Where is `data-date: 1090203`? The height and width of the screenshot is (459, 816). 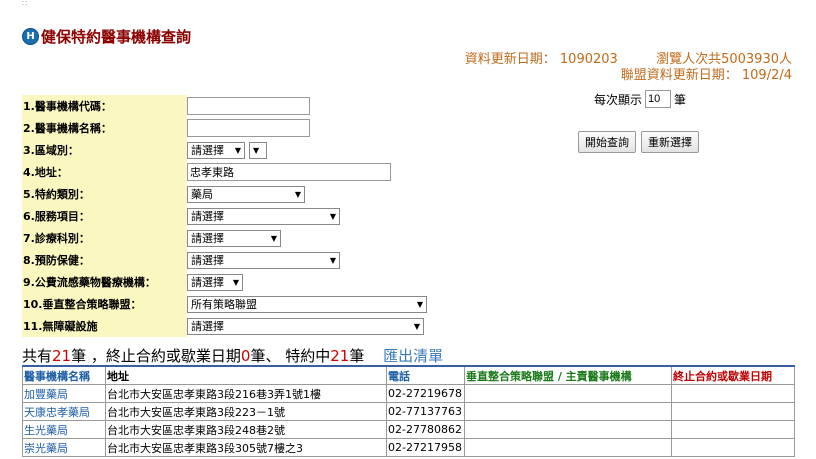
data-date: 1090203 is located at coordinates (588, 59).